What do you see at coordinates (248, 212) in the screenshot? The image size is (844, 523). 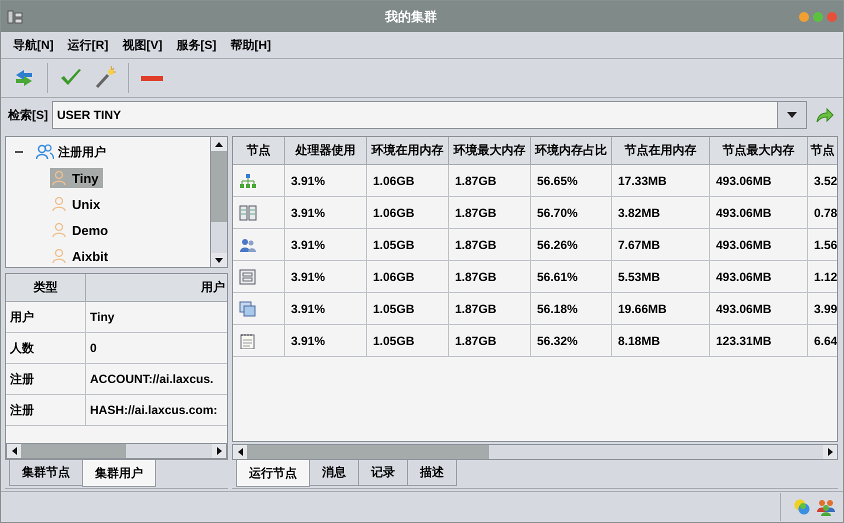 I see `server-icon` at bounding box center [248, 212].